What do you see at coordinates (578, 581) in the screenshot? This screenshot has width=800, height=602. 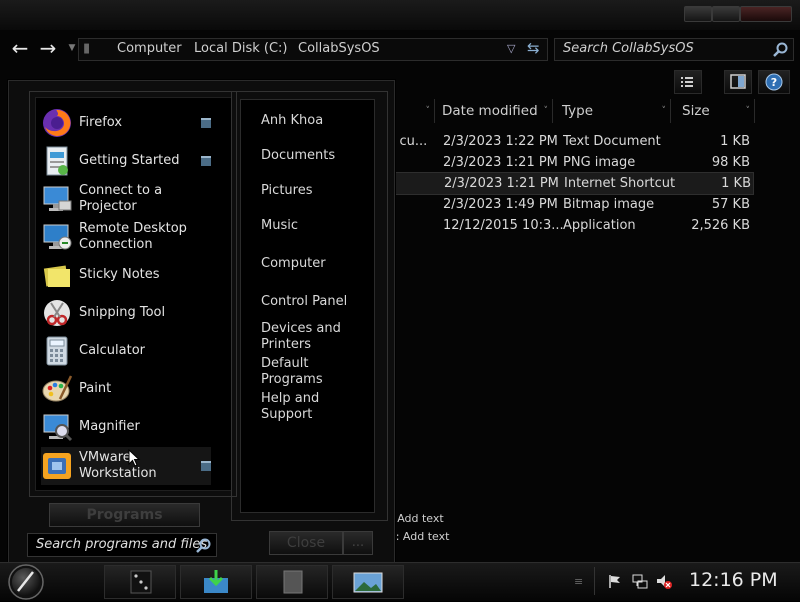 I see `show-hidden-icons-button: ≡` at bounding box center [578, 581].